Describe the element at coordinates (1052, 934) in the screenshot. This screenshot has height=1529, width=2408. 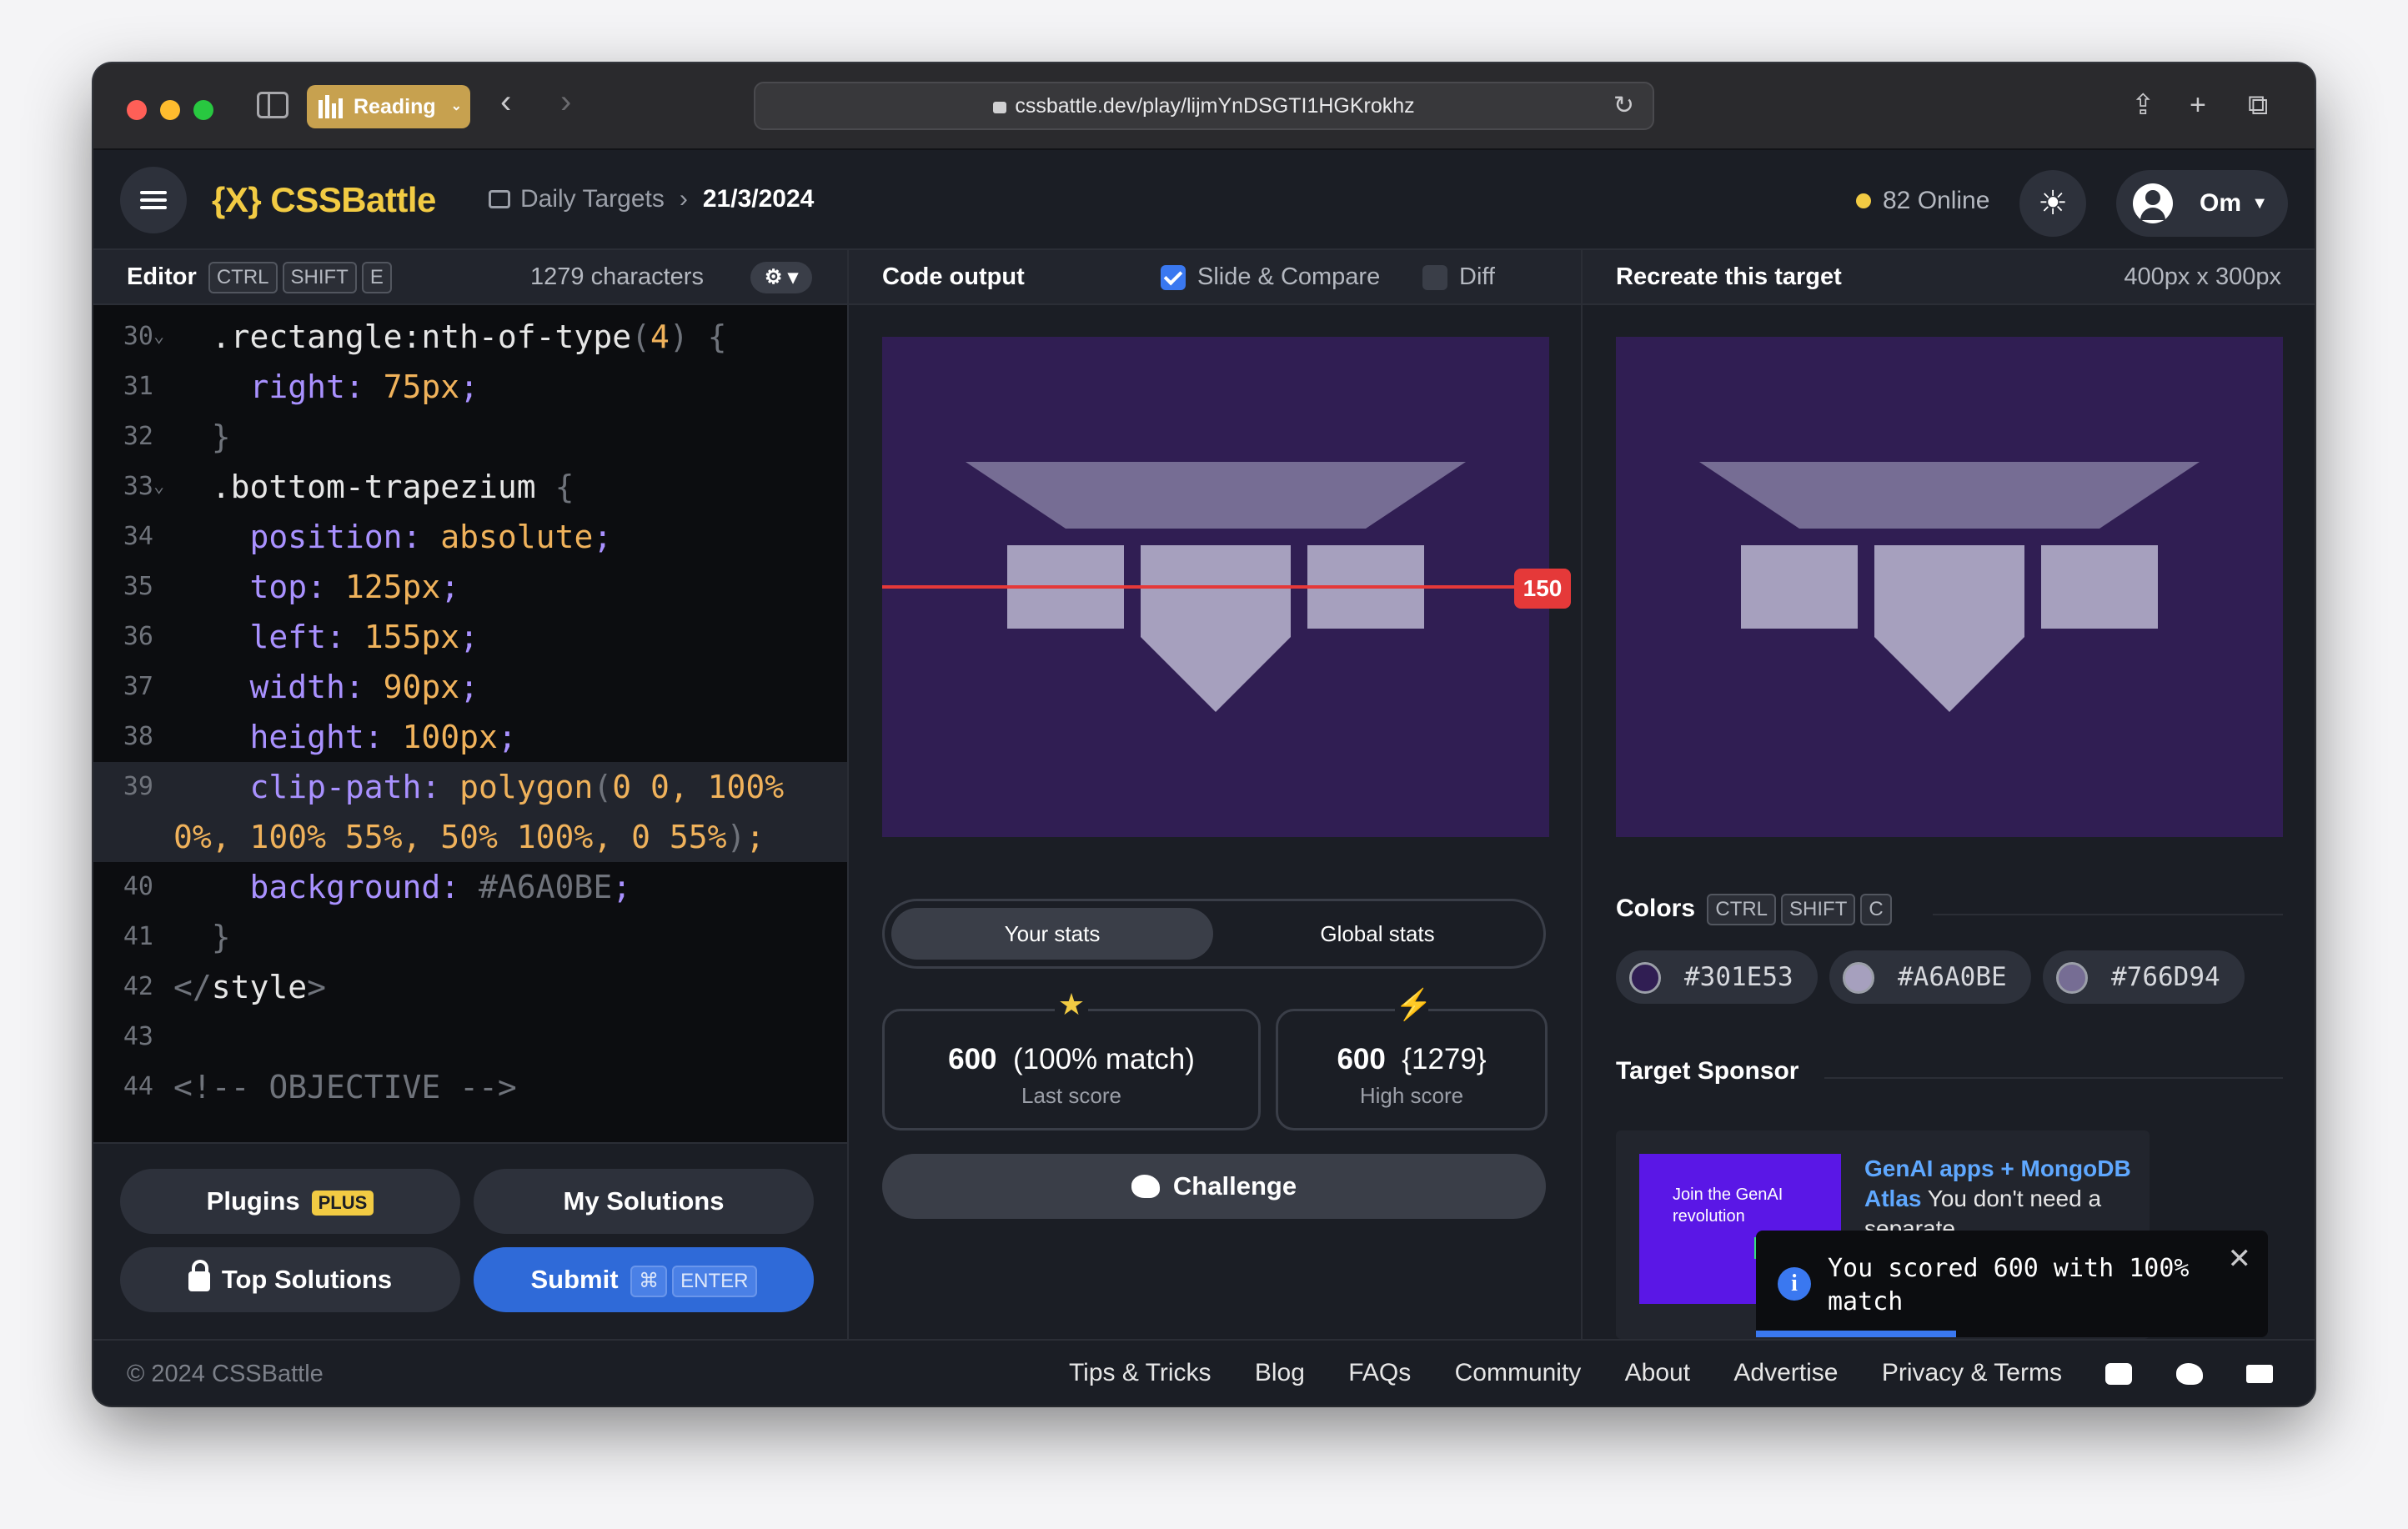
I see `tab-your-stats: Your stats` at that location.